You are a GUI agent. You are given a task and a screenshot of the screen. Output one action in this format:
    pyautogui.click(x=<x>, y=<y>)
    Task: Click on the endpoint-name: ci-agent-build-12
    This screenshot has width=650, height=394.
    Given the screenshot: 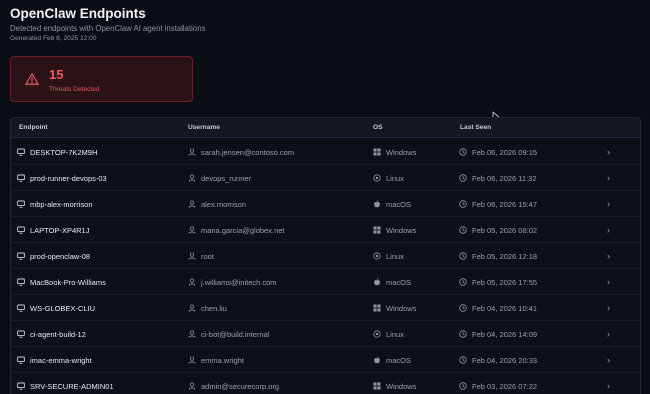 What is the action you would take?
    pyautogui.click(x=58, y=334)
    